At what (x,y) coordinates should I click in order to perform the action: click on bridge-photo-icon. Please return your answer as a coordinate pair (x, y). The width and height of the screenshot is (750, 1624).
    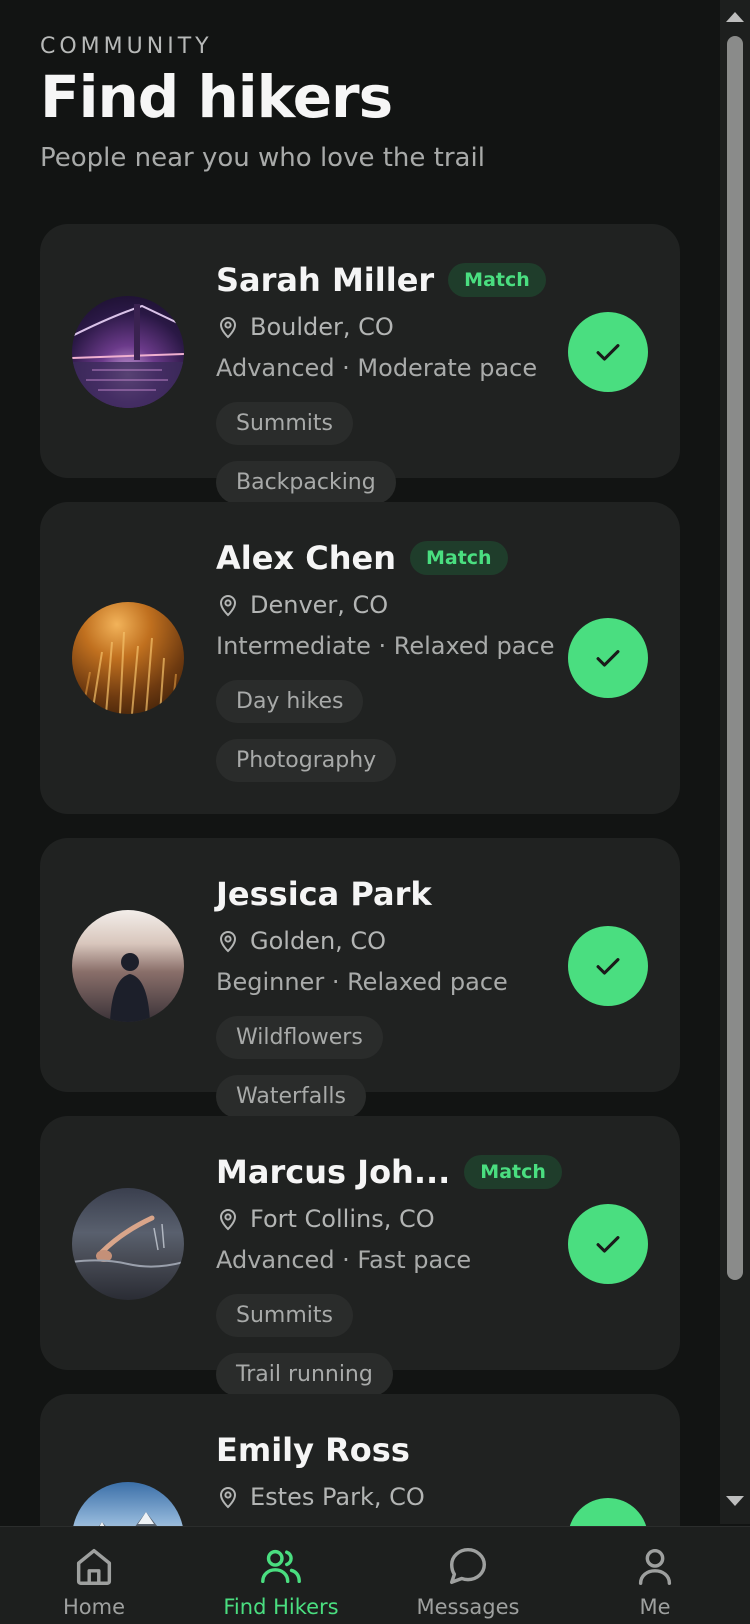
    Looking at the image, I should click on (128, 356).